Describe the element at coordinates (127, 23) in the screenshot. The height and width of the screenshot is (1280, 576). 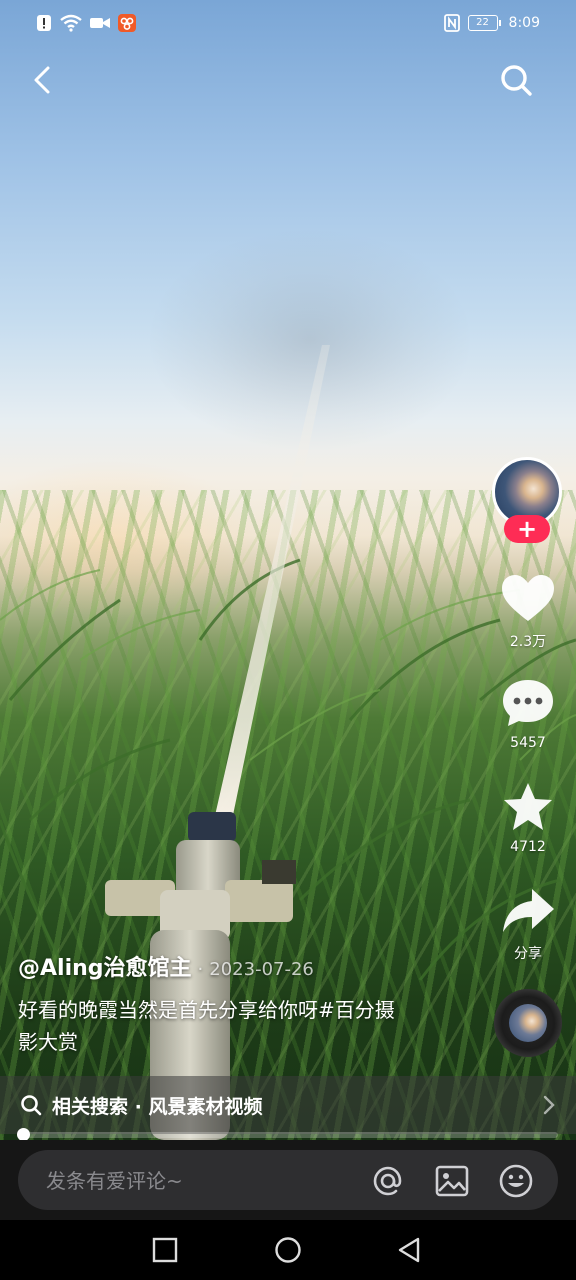
I see `app-notification-icon` at that location.